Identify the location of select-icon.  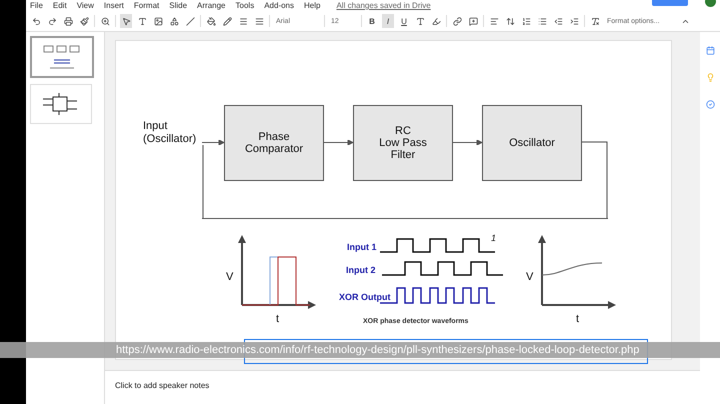
(126, 21).